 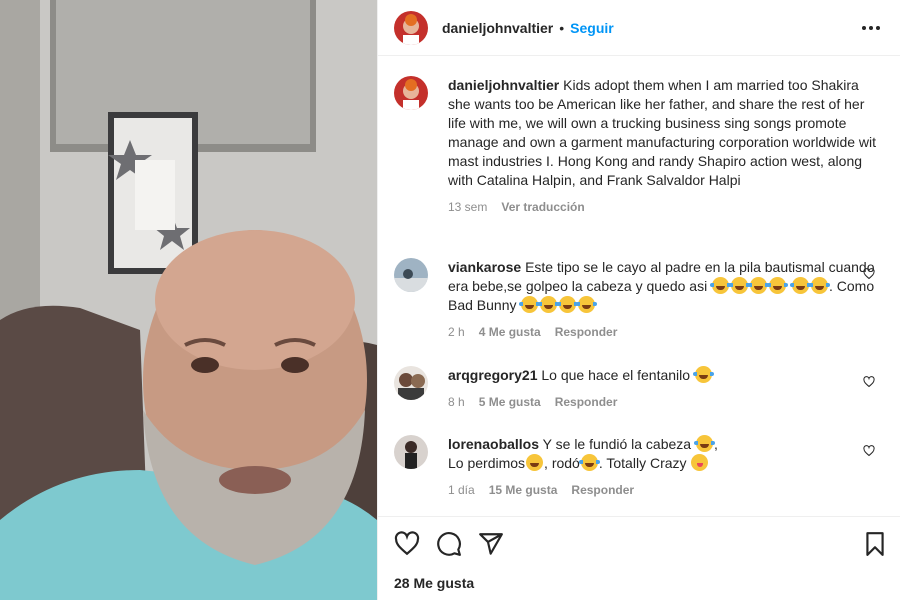 I want to click on comment-text: Lo que hace el fentanilo, so click(x=616, y=375).